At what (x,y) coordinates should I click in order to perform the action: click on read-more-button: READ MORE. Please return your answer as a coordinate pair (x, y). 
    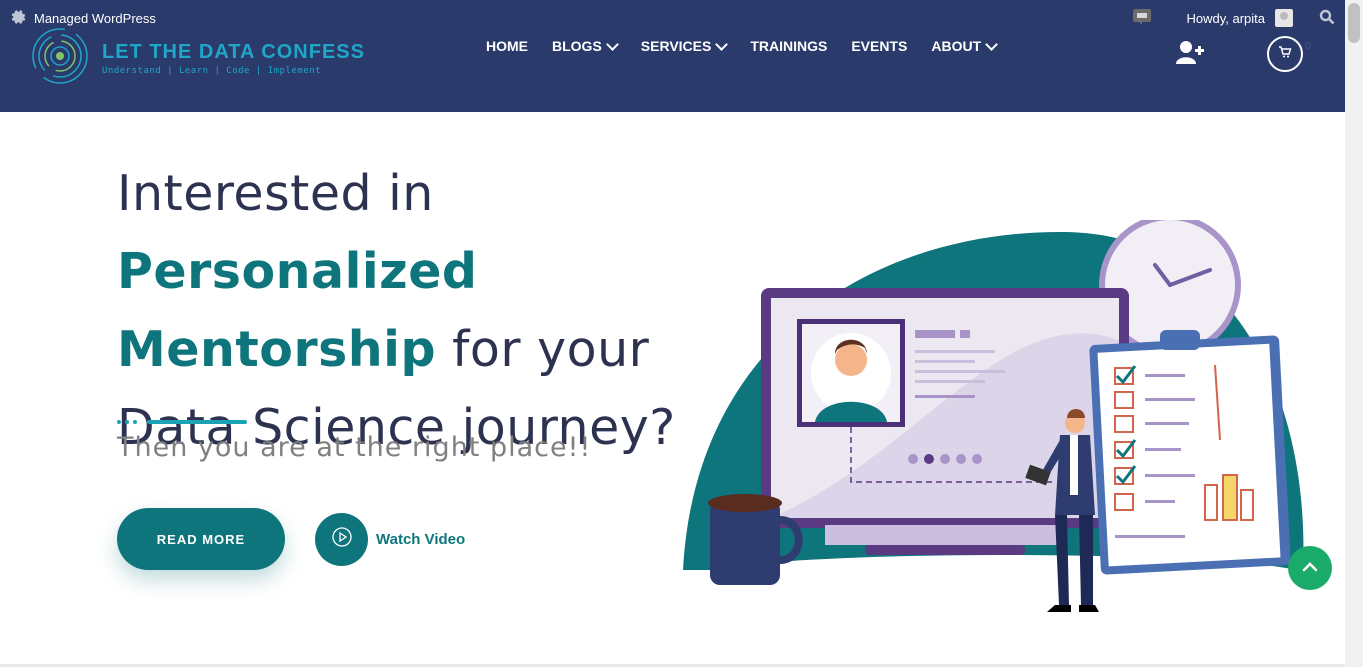
    Looking at the image, I should click on (201, 539).